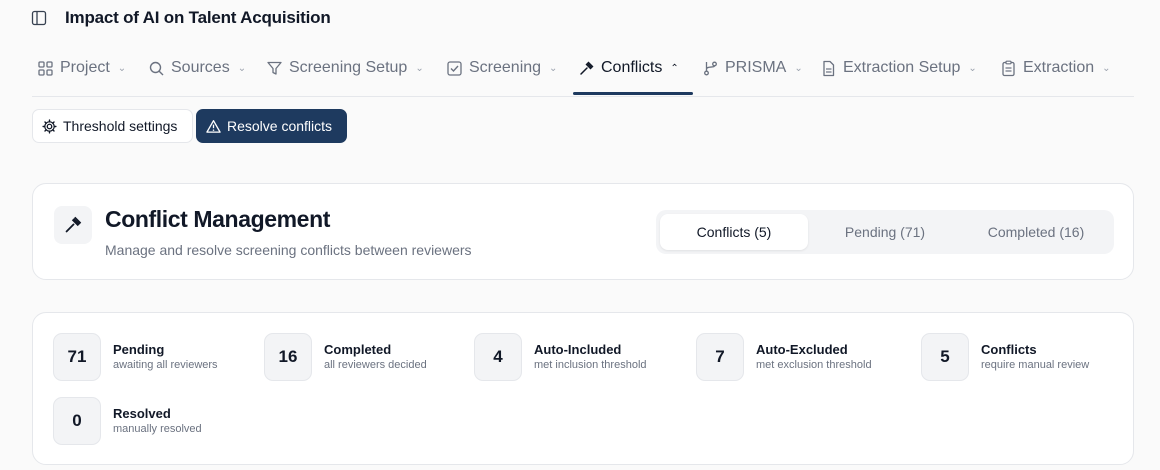  Describe the element at coordinates (165, 364) in the screenshot. I see `stat-description: awaiting all reviewers` at that location.